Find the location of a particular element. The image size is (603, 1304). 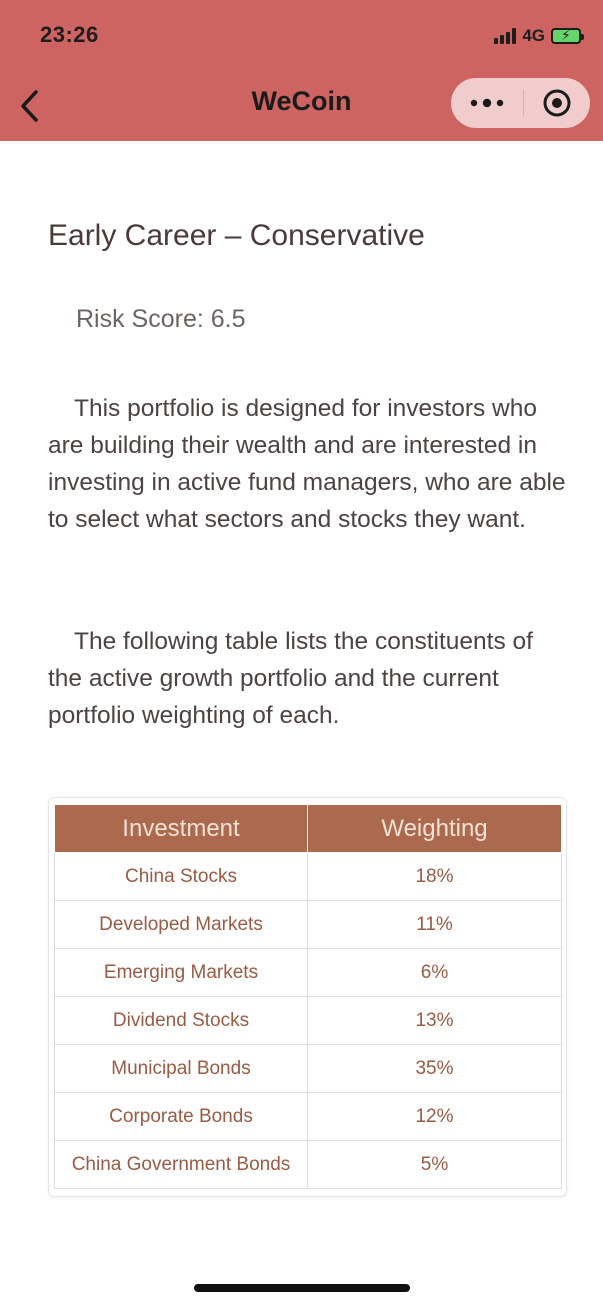

battery-icon: ⚡ is located at coordinates (567, 35).